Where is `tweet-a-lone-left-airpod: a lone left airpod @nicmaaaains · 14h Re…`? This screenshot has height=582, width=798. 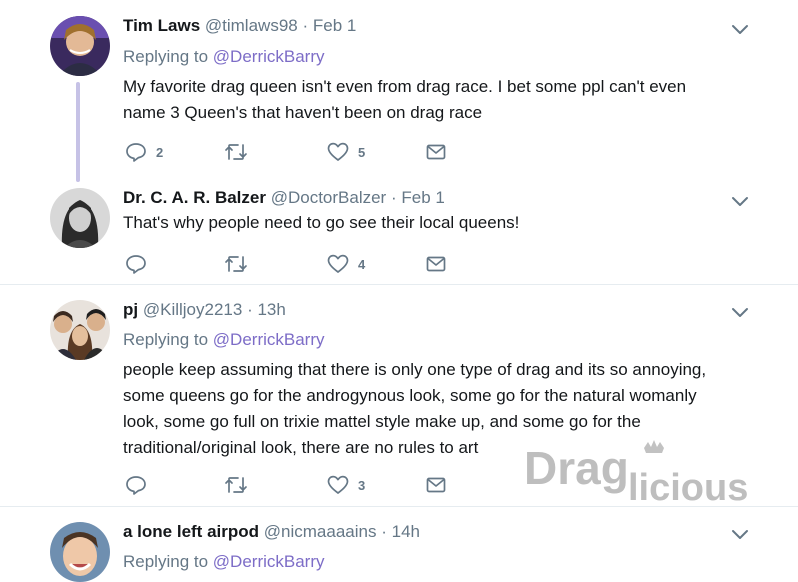 tweet-a-lone-left-airpod: a lone left airpod @nicmaaaains · 14h Re… is located at coordinates (399, 544).